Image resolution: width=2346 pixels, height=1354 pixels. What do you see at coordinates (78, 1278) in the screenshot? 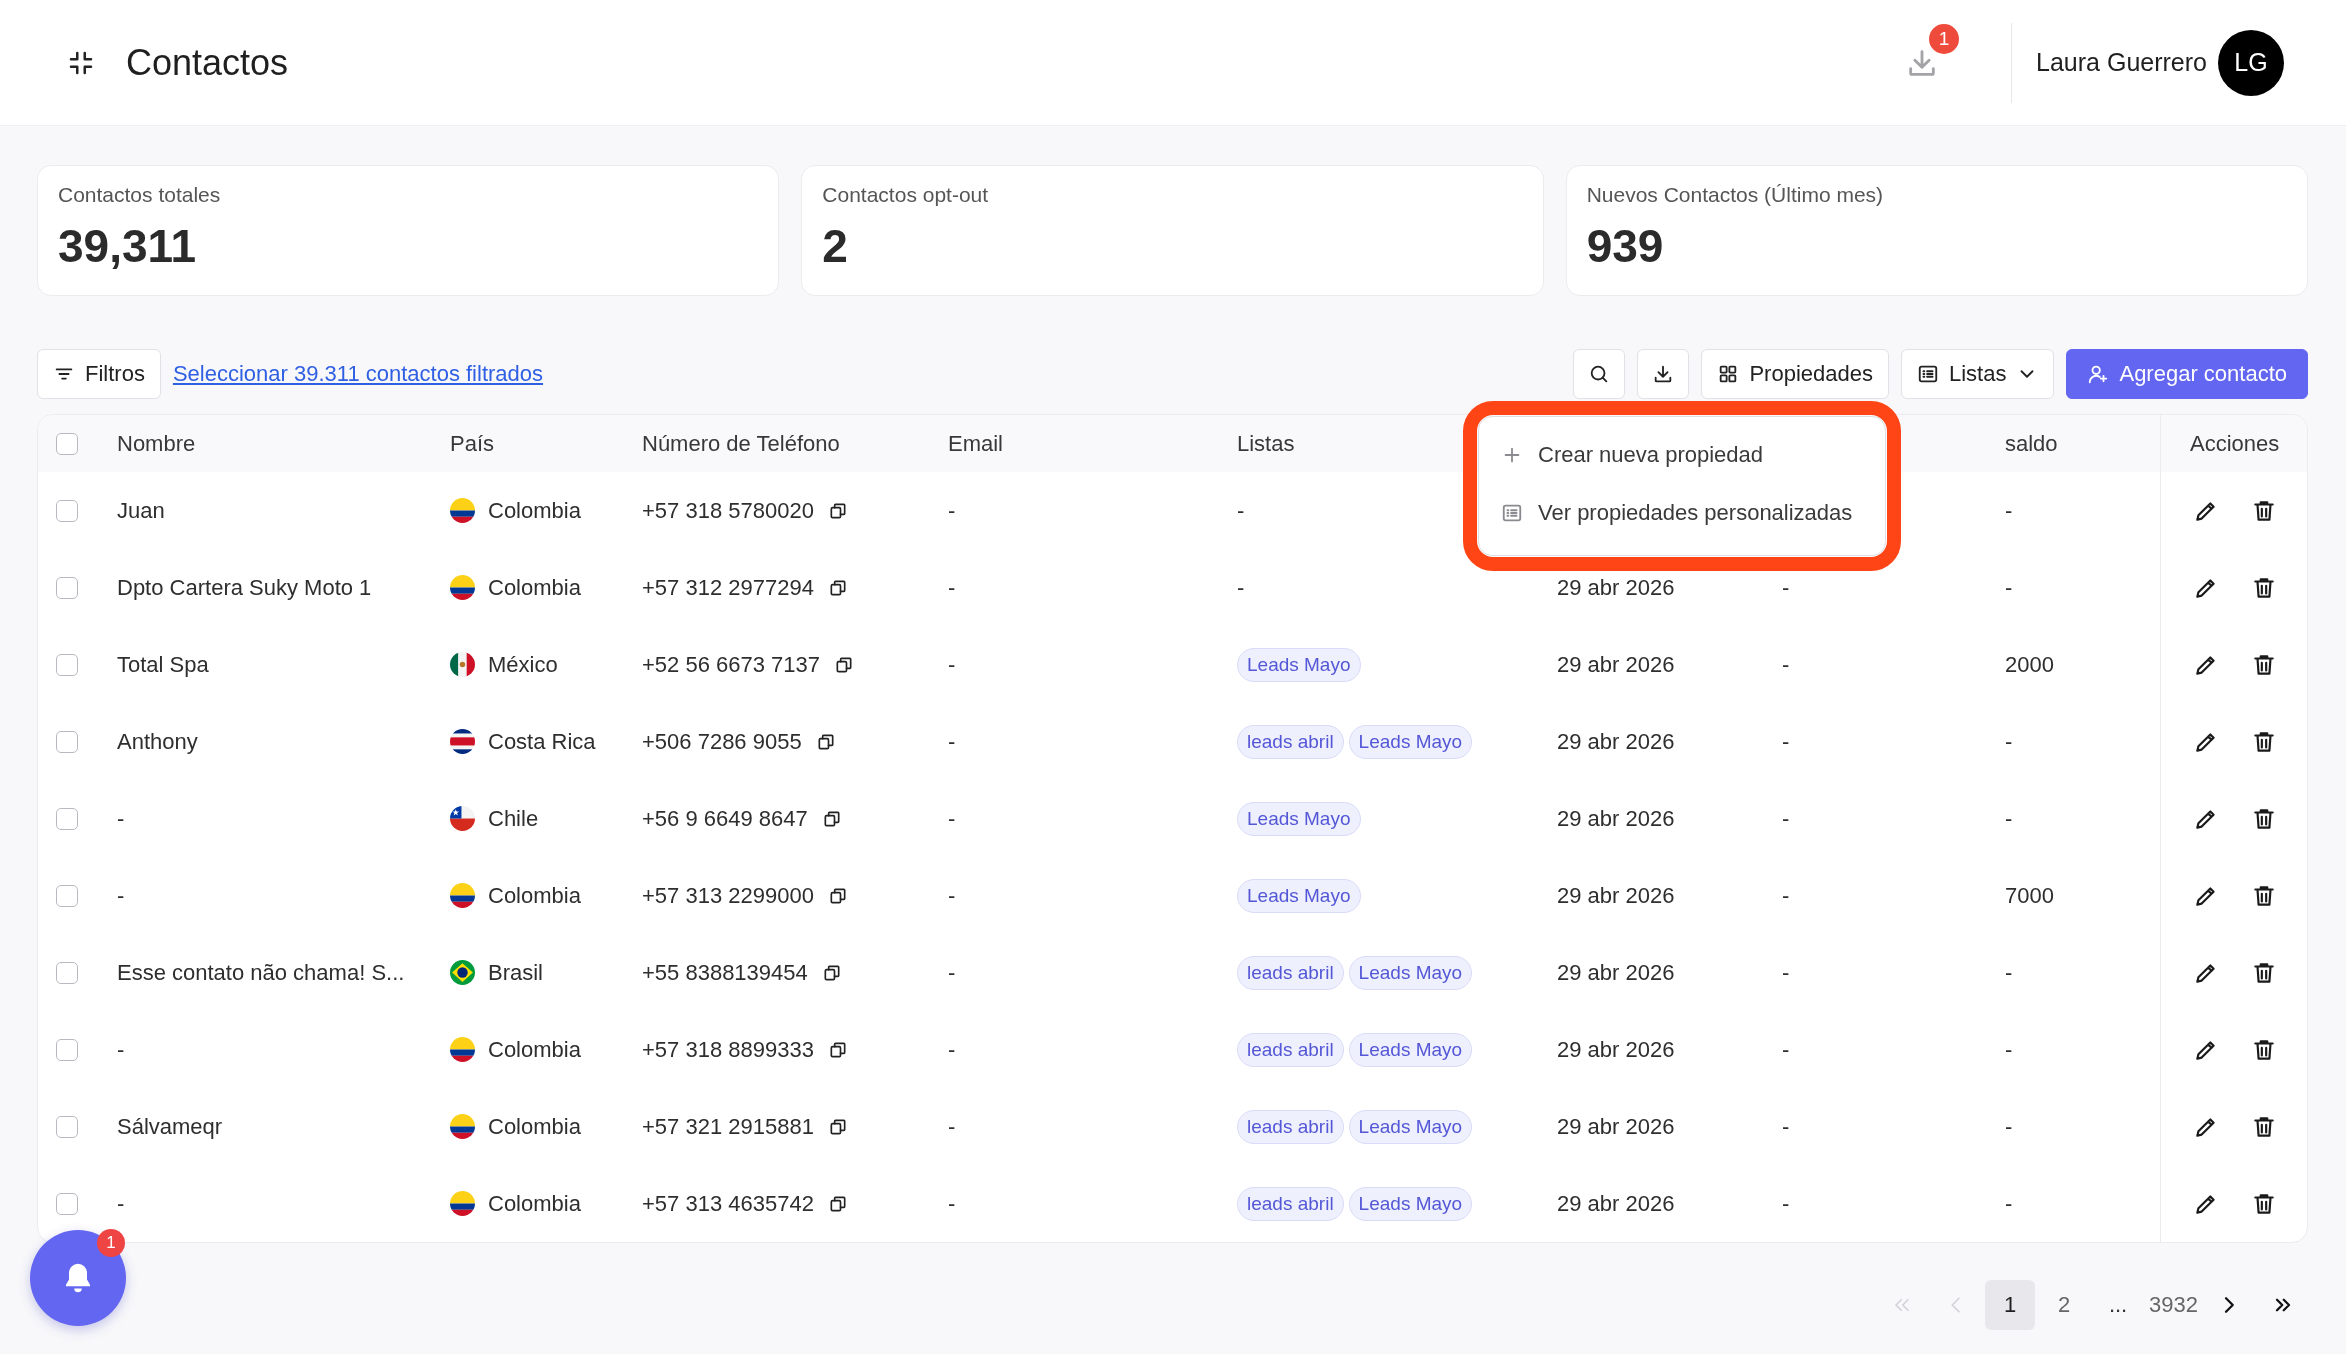
I see `notification-button` at bounding box center [78, 1278].